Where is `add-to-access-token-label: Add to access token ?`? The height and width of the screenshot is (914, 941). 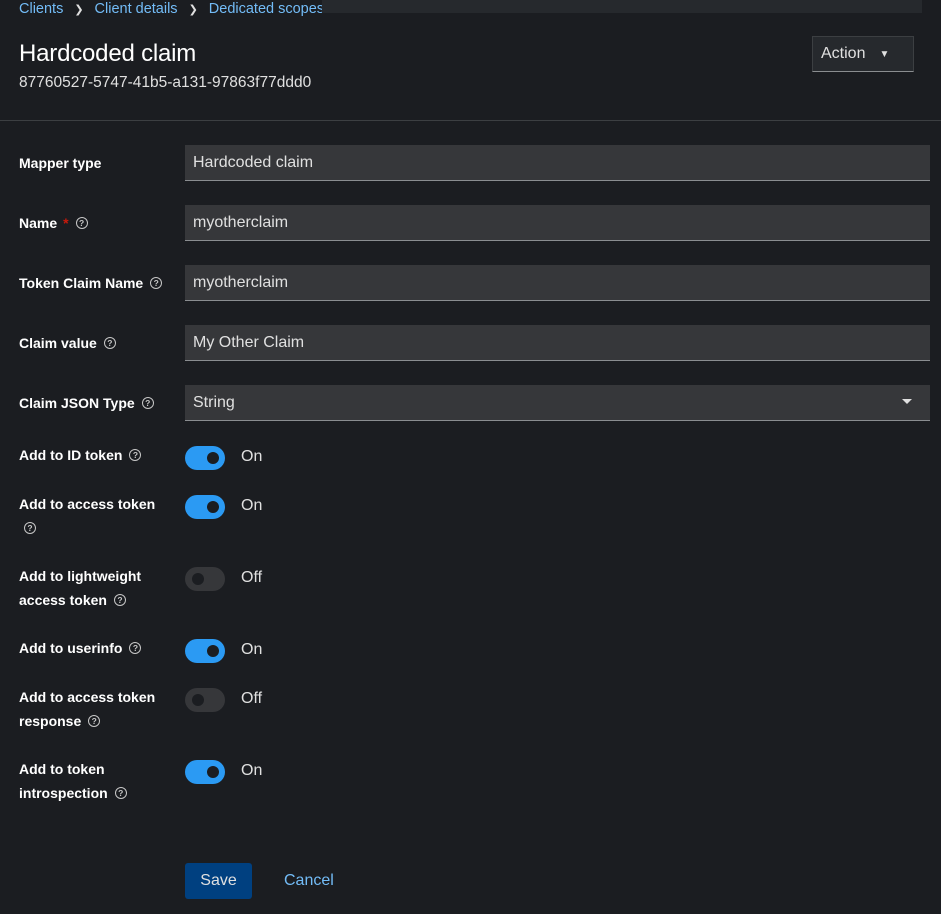
add-to-access-token-label: Add to access token ? is located at coordinates (87, 515).